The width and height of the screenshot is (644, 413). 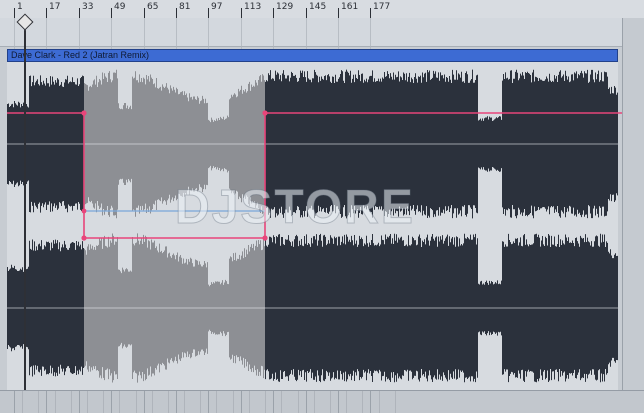 I want to click on timeline-ruler: 1 17 33 49 65 81 97 113 129 145 161 177, so click(x=322, y=9).